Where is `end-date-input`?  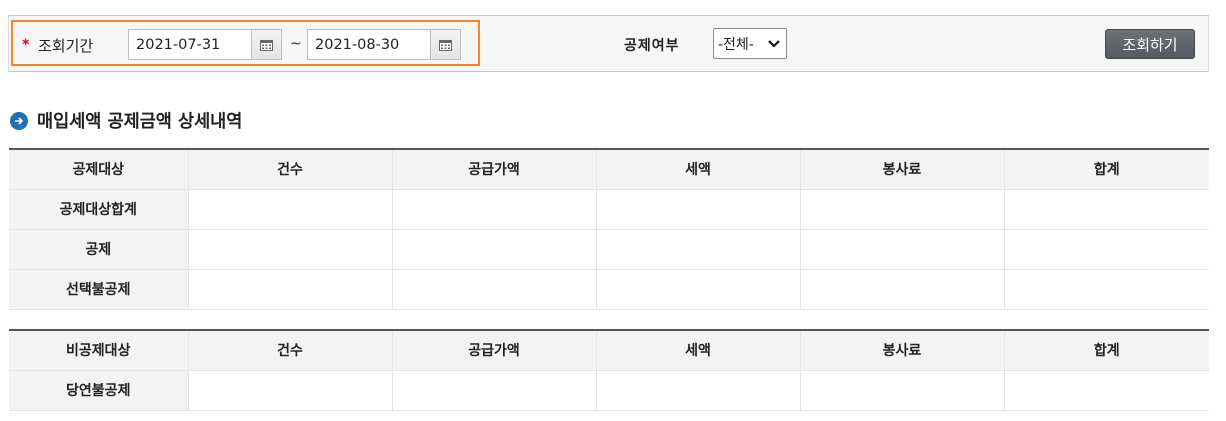
end-date-input is located at coordinates (369, 44).